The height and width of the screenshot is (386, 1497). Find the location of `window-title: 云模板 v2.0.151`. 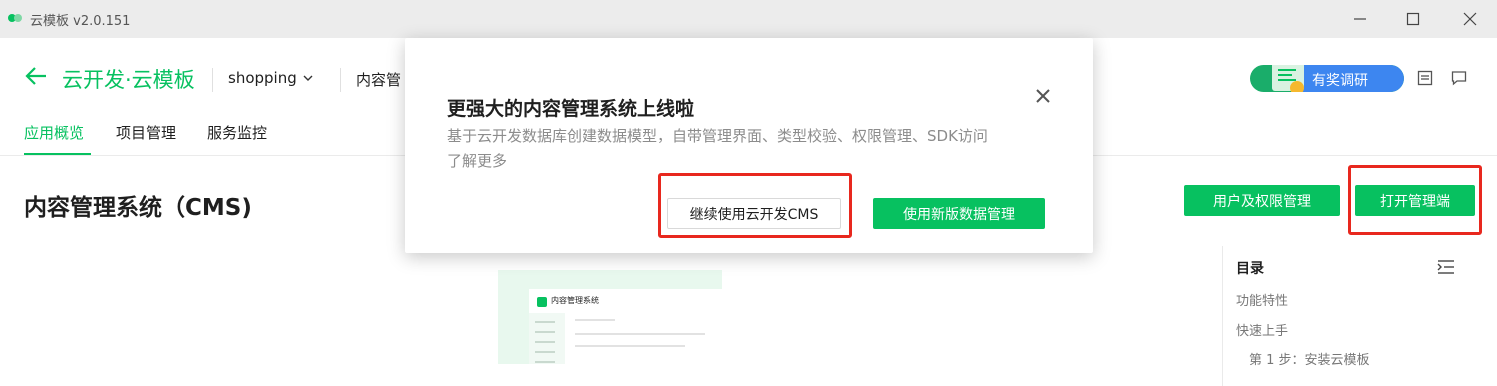

window-title: 云模板 v2.0.151 is located at coordinates (80, 21).